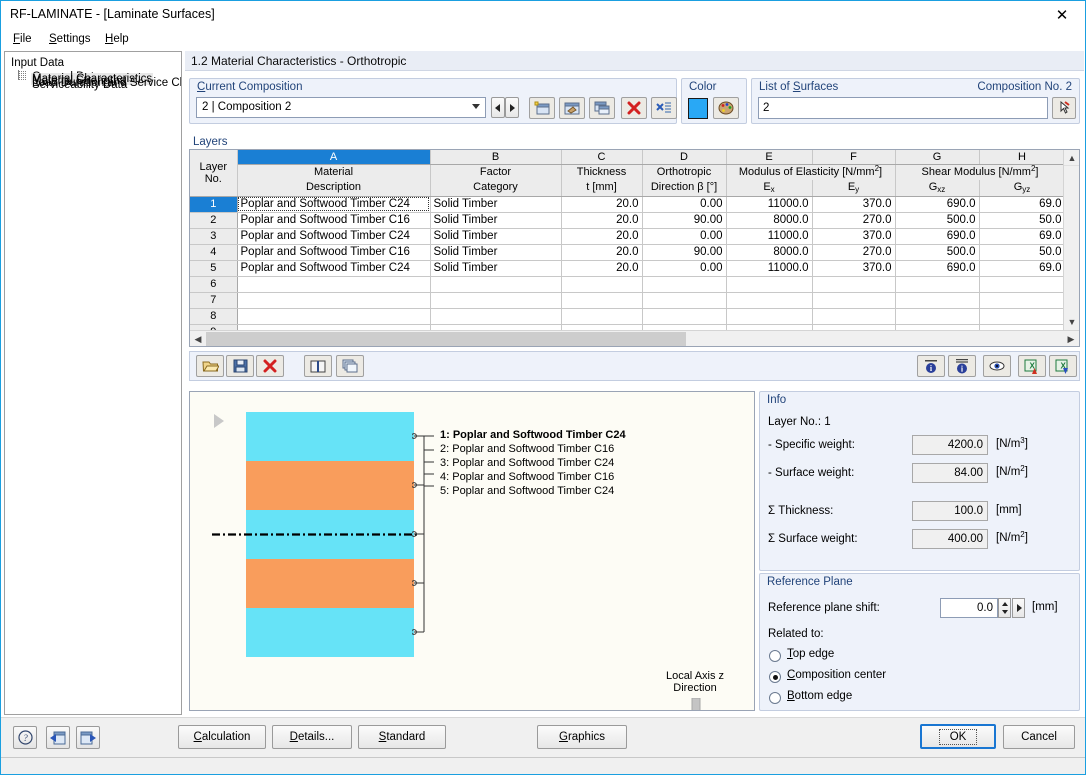 This screenshot has width=1086, height=775. Describe the element at coordinates (334, 204) in the screenshot. I see `cell-material-1: Poplar and Softwood Timber C24` at that location.